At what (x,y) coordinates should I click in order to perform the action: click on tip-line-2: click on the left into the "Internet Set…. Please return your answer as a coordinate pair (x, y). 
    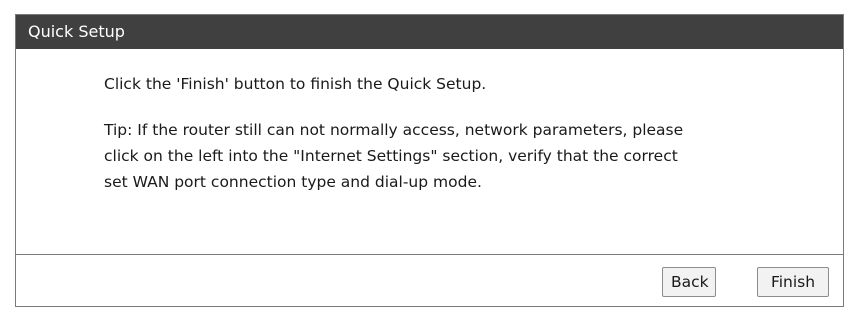
    Looking at the image, I should click on (391, 156).